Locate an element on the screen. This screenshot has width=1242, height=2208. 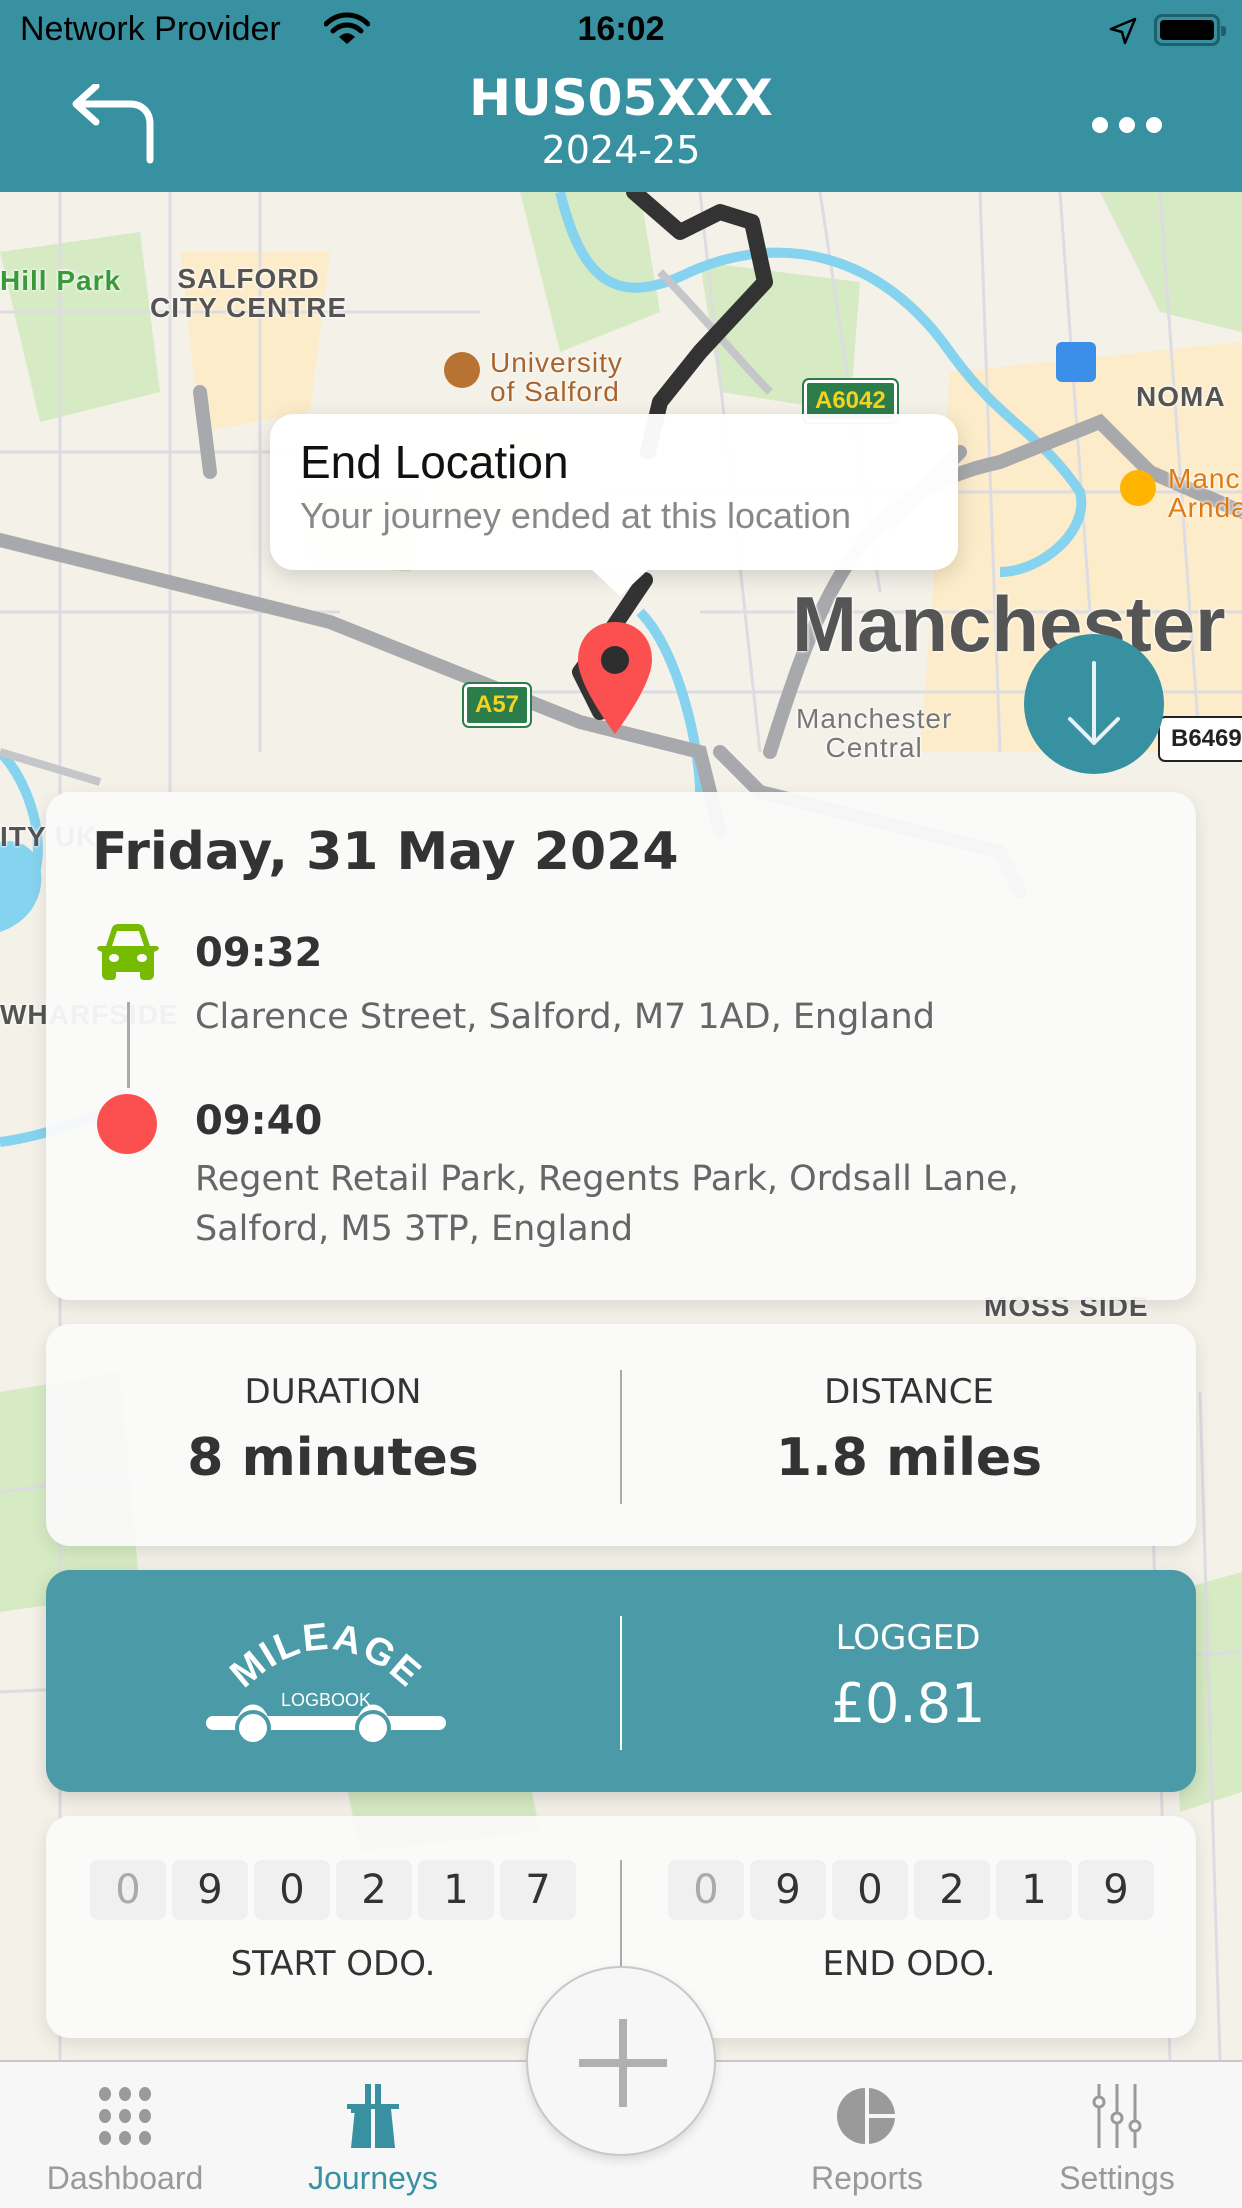
vehicle-registration-title: HUS05XXX is located at coordinates (621, 98).